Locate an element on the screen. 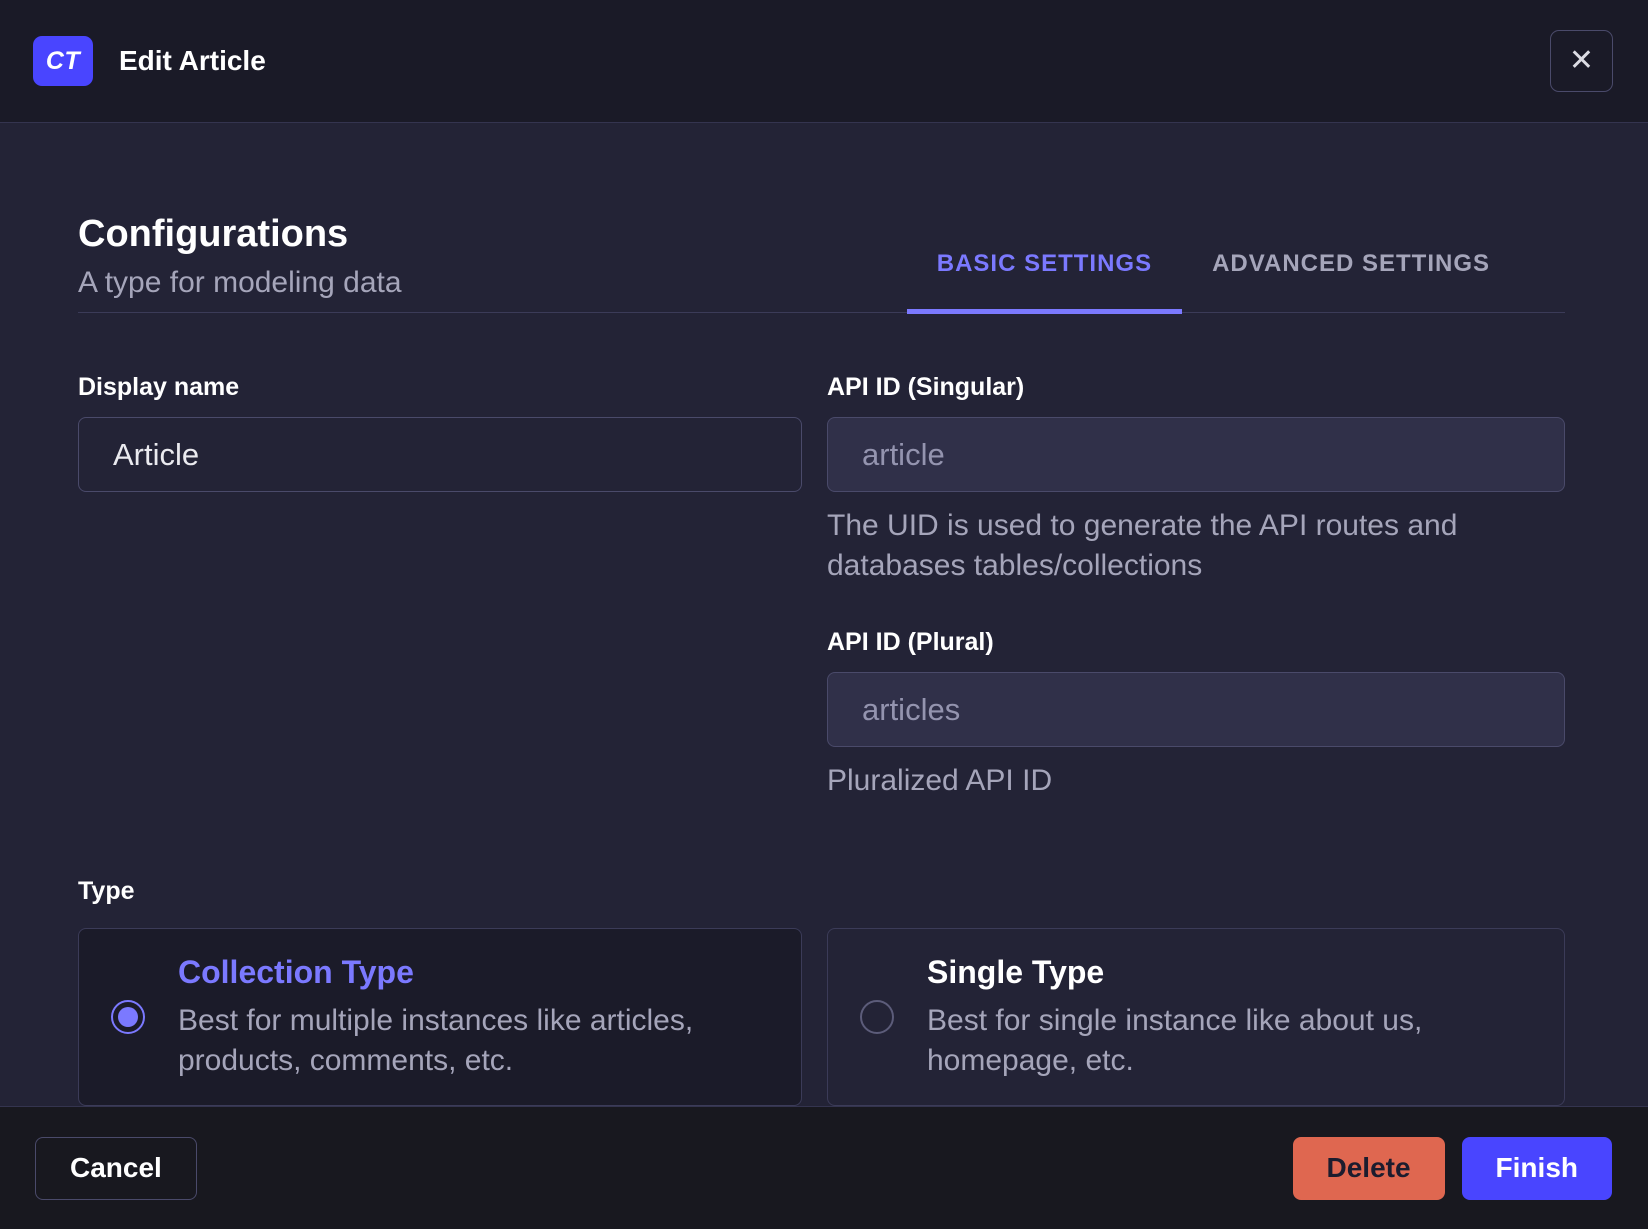  settings-tabs: BASIC SETTINGS ADVANCED SETTINGS is located at coordinates (1235, 282).